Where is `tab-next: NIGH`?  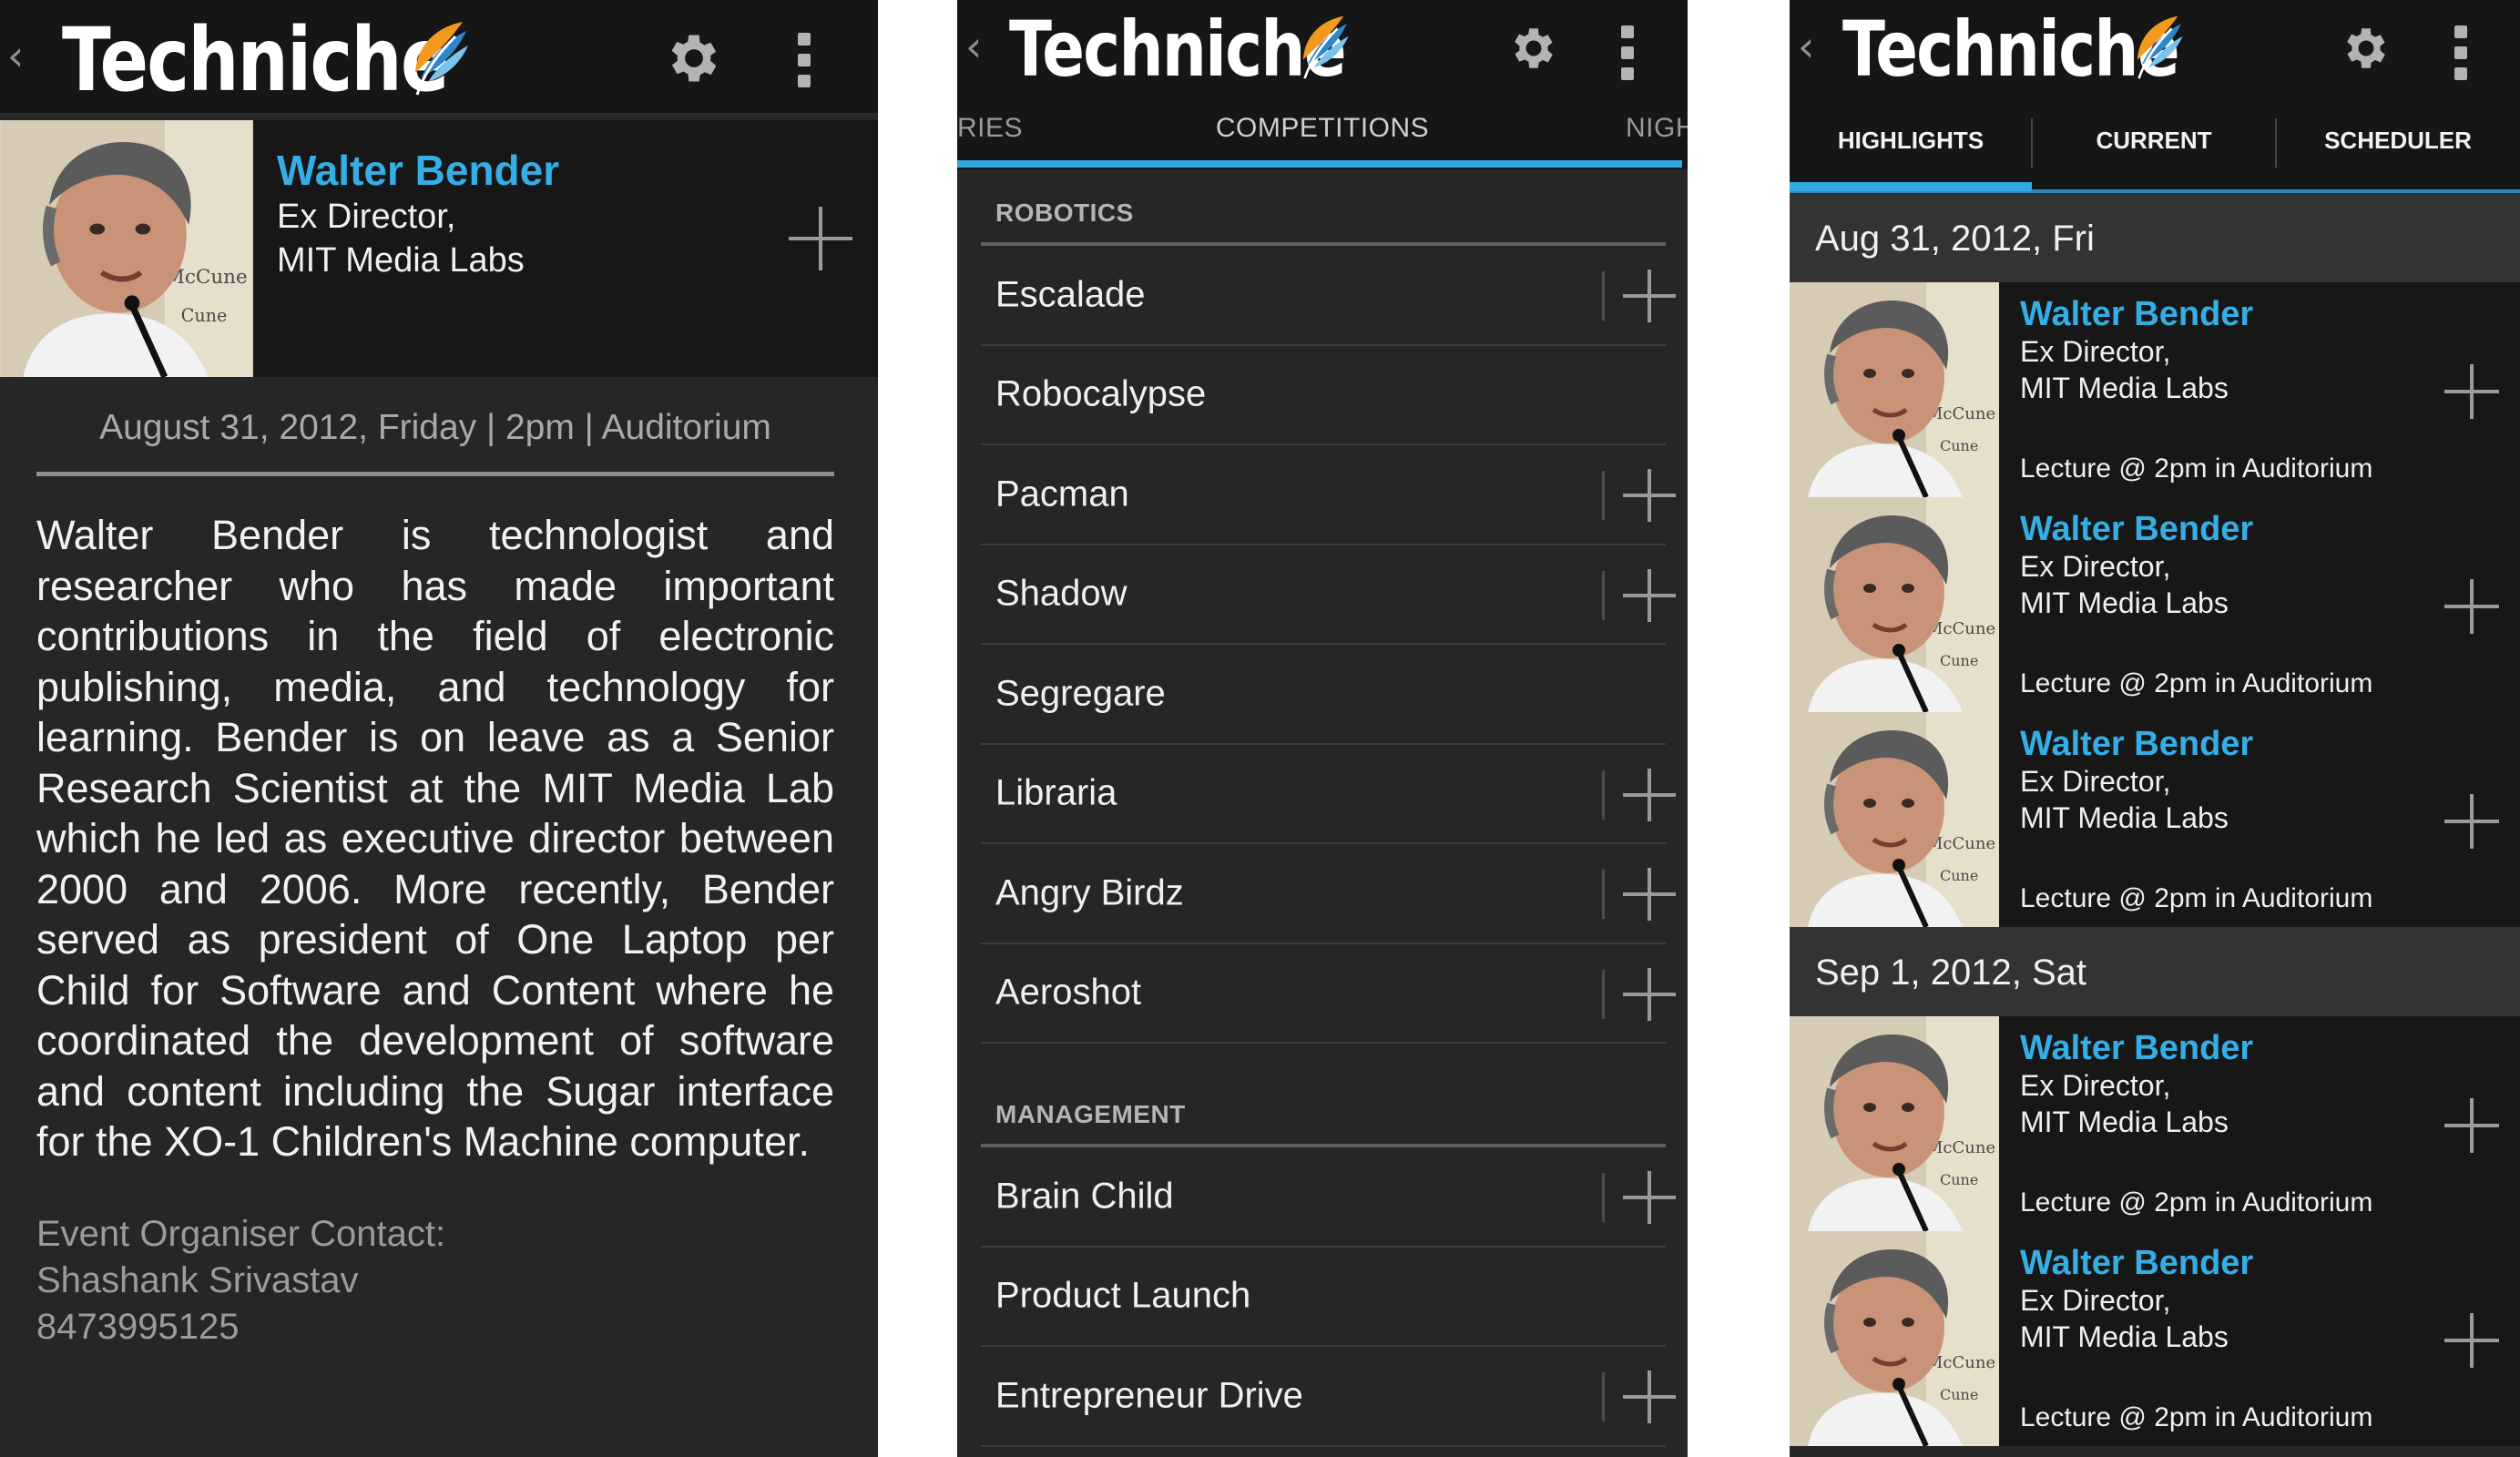
tab-next: NIGH is located at coordinates (1657, 128).